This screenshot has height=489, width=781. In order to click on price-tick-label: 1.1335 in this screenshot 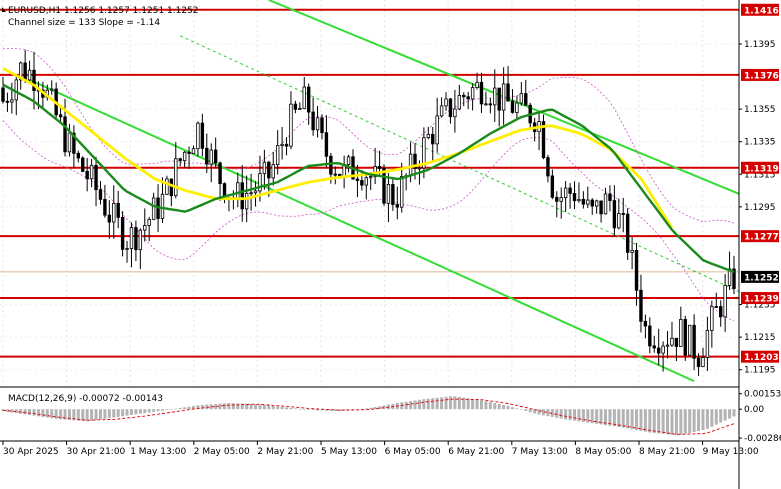, I will do `click(760, 143)`.